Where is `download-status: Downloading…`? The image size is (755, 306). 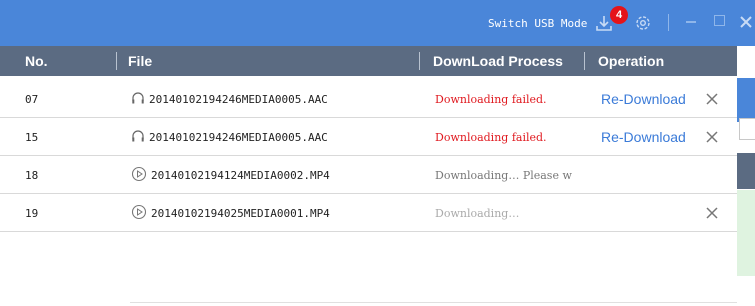 download-status: Downloading… is located at coordinates (477, 213).